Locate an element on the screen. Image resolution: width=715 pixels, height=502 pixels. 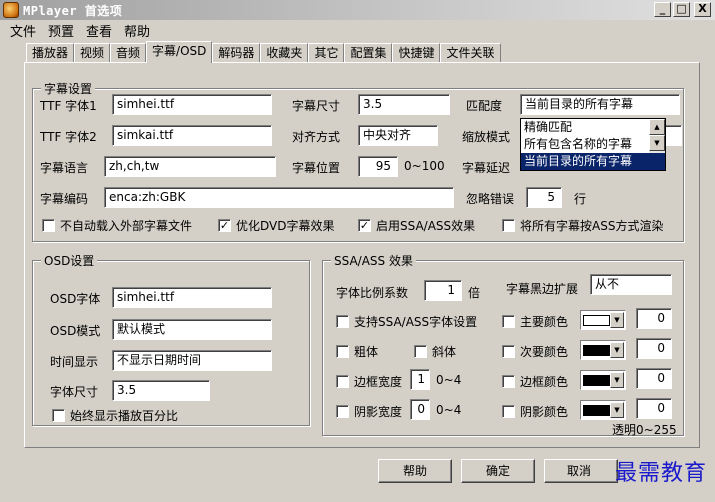
no-autoload-box is located at coordinates (48, 225).